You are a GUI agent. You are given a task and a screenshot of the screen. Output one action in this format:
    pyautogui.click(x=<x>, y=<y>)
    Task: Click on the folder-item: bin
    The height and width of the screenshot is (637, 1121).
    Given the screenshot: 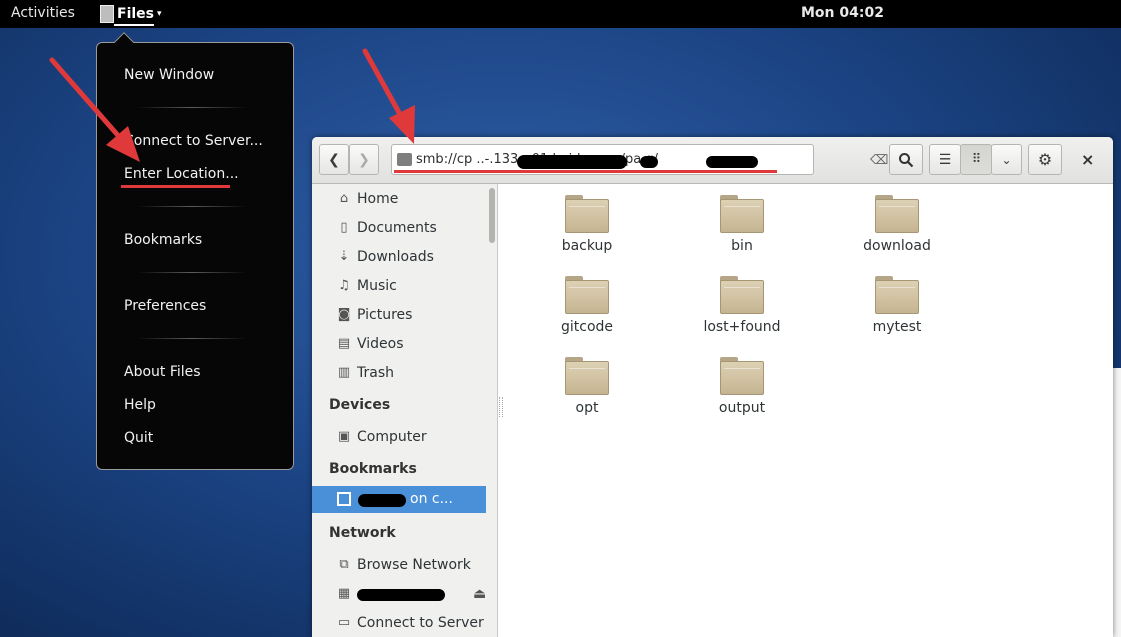 What is the action you would take?
    pyautogui.click(x=742, y=224)
    